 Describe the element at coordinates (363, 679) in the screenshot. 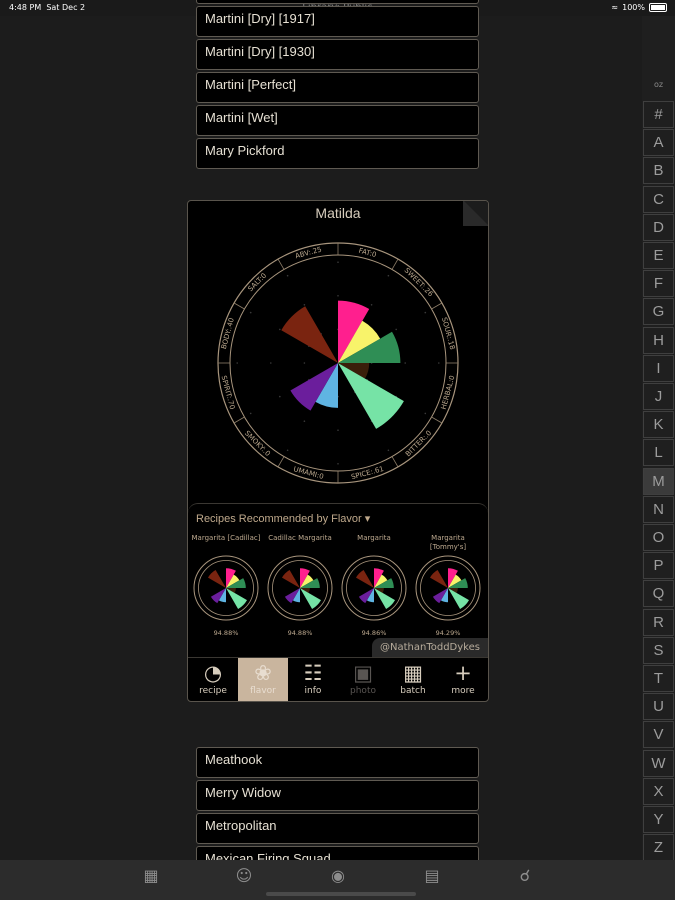

I see `tab-photo: ▣ photo` at that location.